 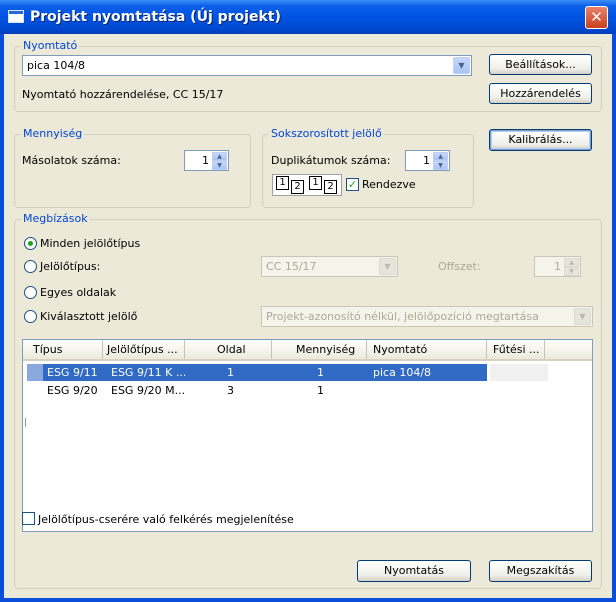 What do you see at coordinates (228, 349) in the screenshot?
I see `column-header-page: Oldal` at bounding box center [228, 349].